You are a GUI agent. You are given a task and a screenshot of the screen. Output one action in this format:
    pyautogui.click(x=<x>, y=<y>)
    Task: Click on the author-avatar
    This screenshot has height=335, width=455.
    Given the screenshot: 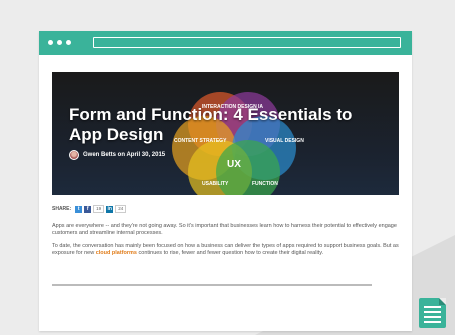 What is the action you would take?
    pyautogui.click(x=74, y=155)
    